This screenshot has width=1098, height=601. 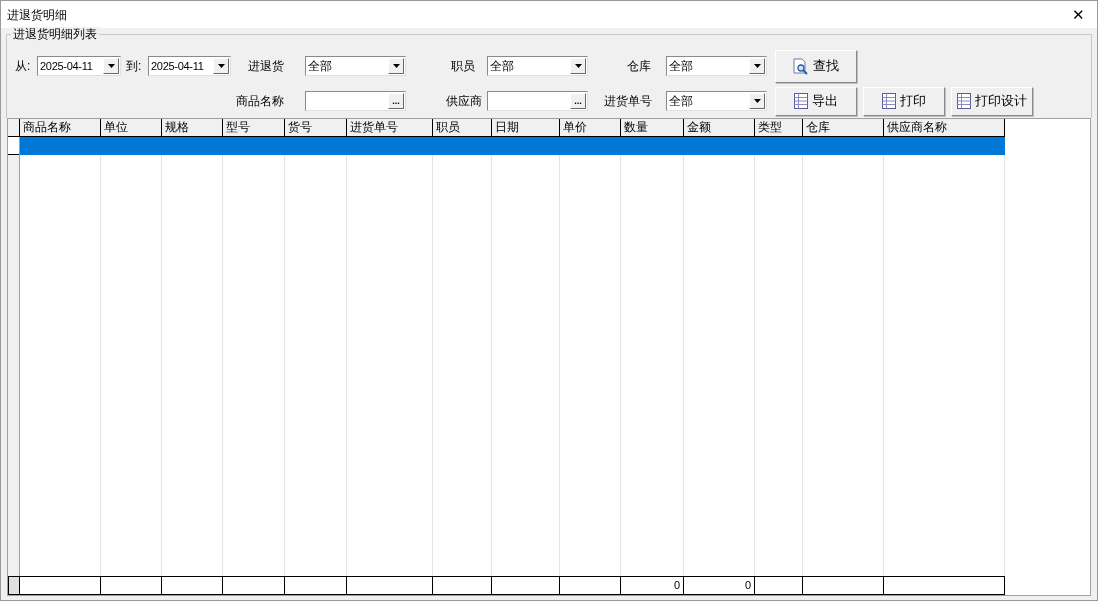 What do you see at coordinates (37, 15) in the screenshot?
I see `window-title: 进退货明细` at bounding box center [37, 15].